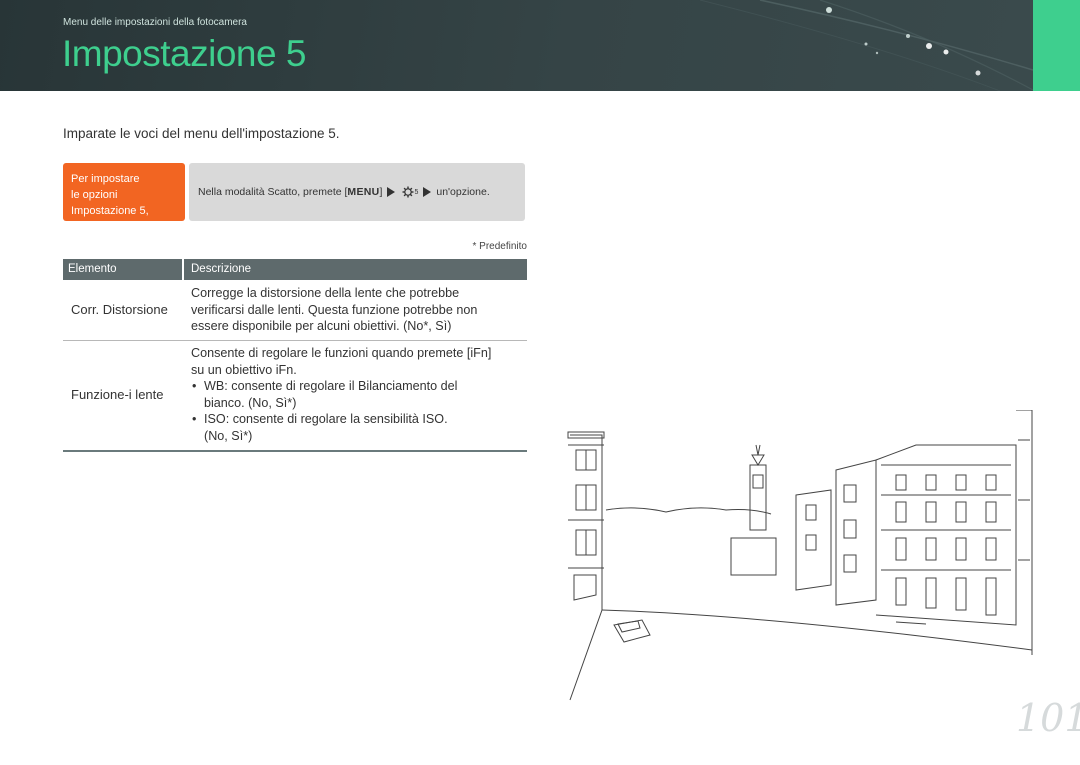 The height and width of the screenshot is (765, 1080). What do you see at coordinates (94, 195) in the screenshot?
I see `howto-label-line: le opzioni` at bounding box center [94, 195].